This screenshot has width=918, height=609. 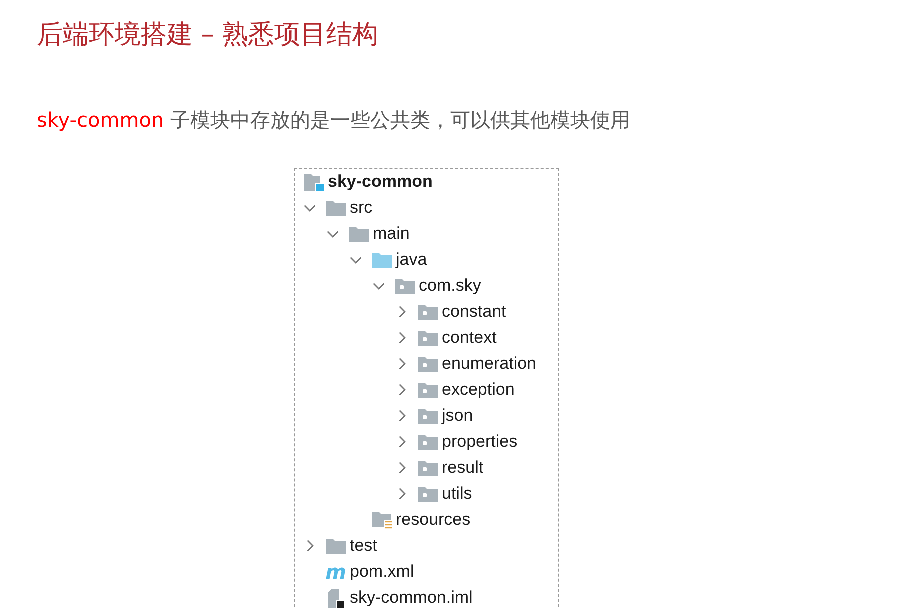 What do you see at coordinates (457, 494) in the screenshot?
I see `package-name: utils` at bounding box center [457, 494].